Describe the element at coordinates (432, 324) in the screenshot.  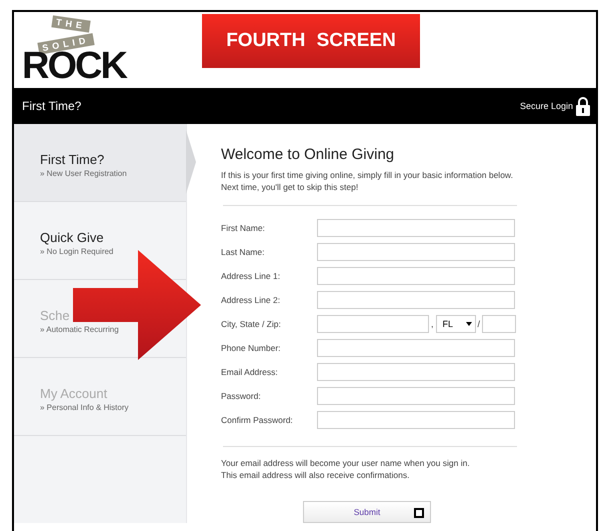
I see `comma: ,` at that location.